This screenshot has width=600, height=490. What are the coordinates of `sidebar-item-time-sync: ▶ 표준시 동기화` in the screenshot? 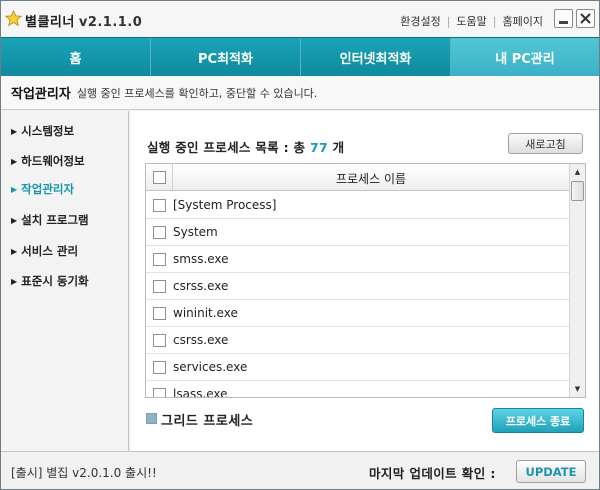 It's located at (50, 281).